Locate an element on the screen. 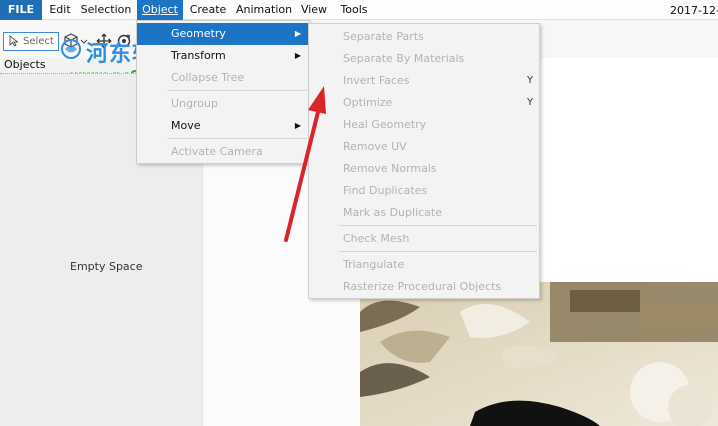 The height and width of the screenshot is (426, 718). menu-item-label: Optimize is located at coordinates (368, 102).